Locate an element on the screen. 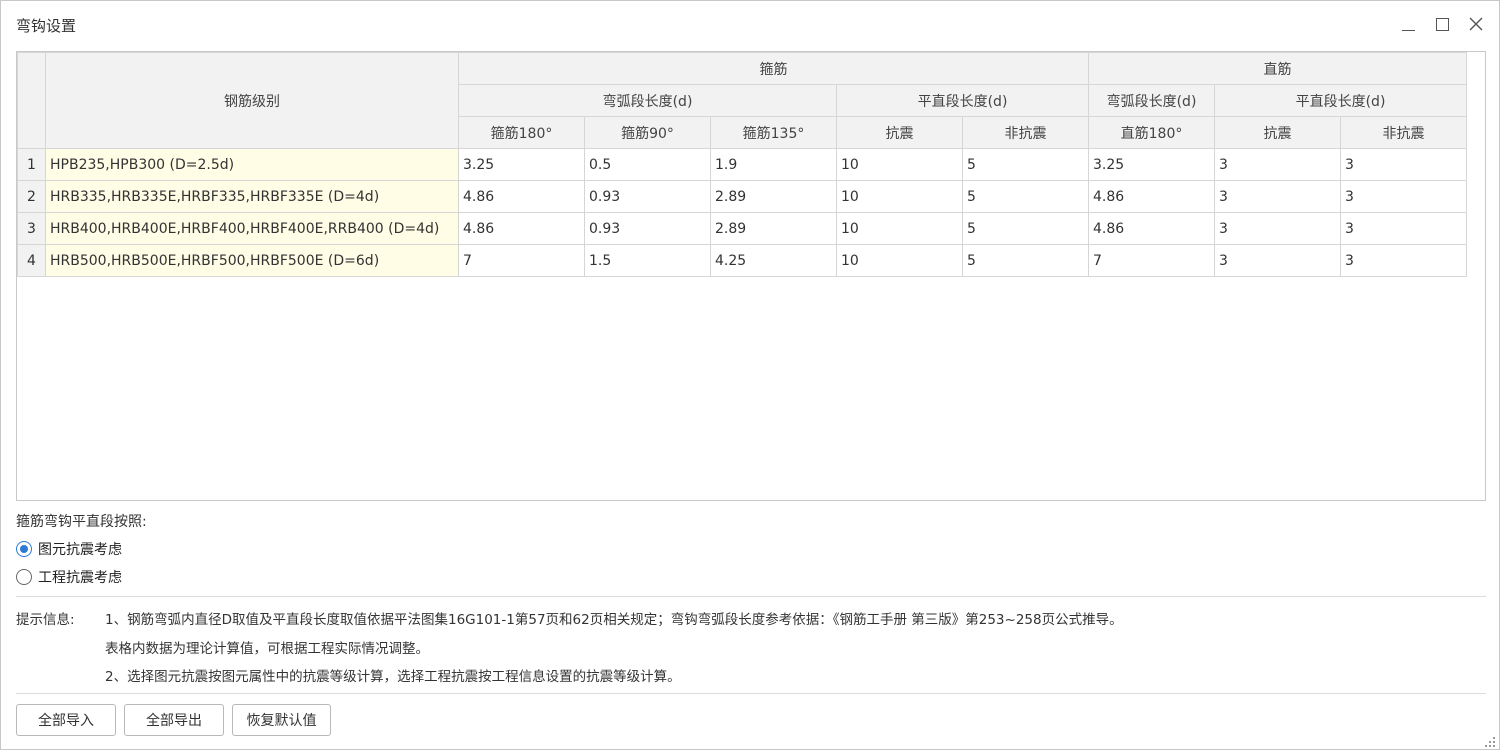 The width and height of the screenshot is (1500, 751). radio-project-seismic: 工程抗震考虑 is located at coordinates (69, 577).